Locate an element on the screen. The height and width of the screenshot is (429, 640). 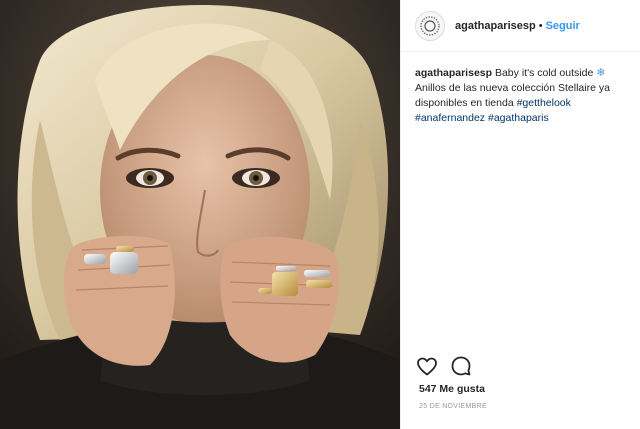
snowflake-icon: ❄ is located at coordinates (601, 73).